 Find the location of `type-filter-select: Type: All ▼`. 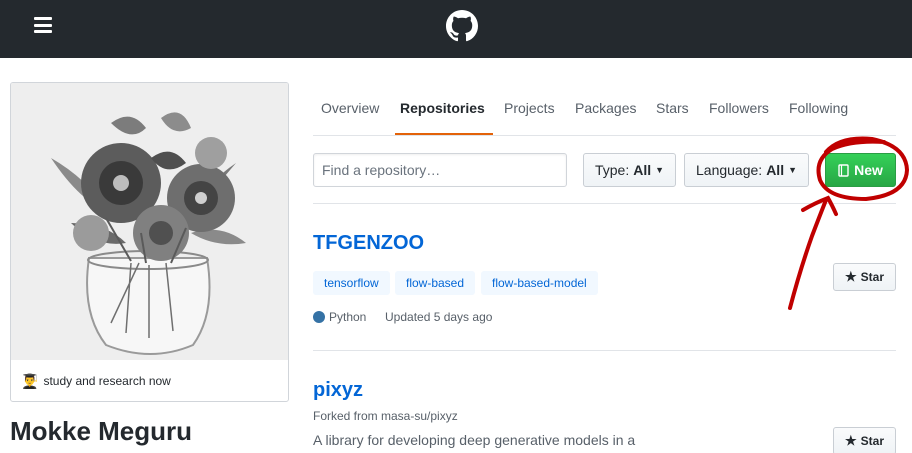

type-filter-select: Type: All ▼ is located at coordinates (629, 170).